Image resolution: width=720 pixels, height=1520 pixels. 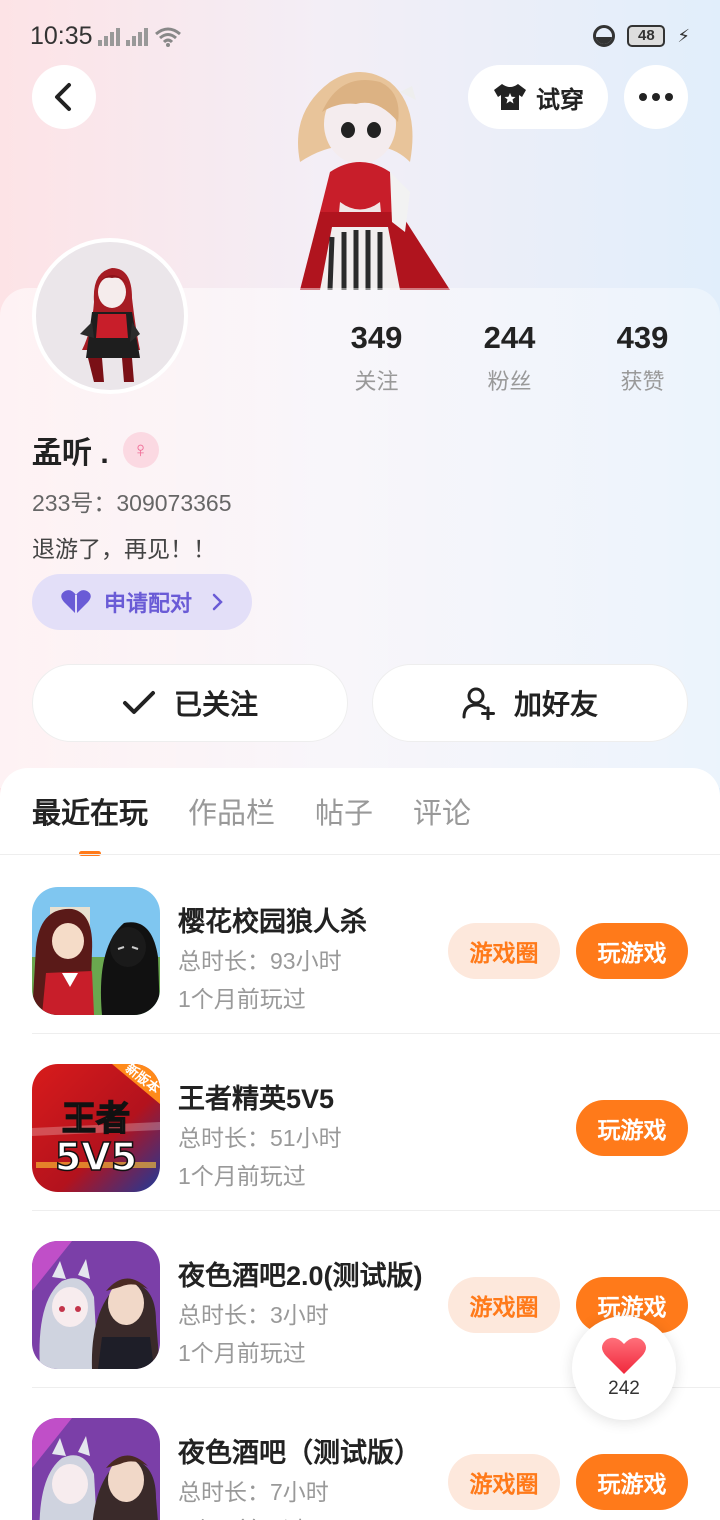 I want to click on tab-works: 作品栏, so click(x=231, y=823).